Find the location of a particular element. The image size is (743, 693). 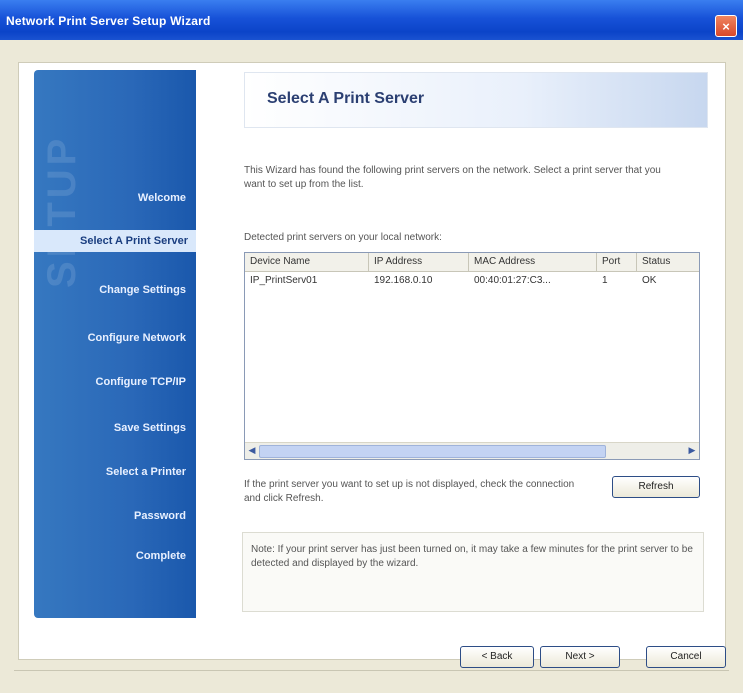

column-mac-address: MAC Address is located at coordinates (533, 262).